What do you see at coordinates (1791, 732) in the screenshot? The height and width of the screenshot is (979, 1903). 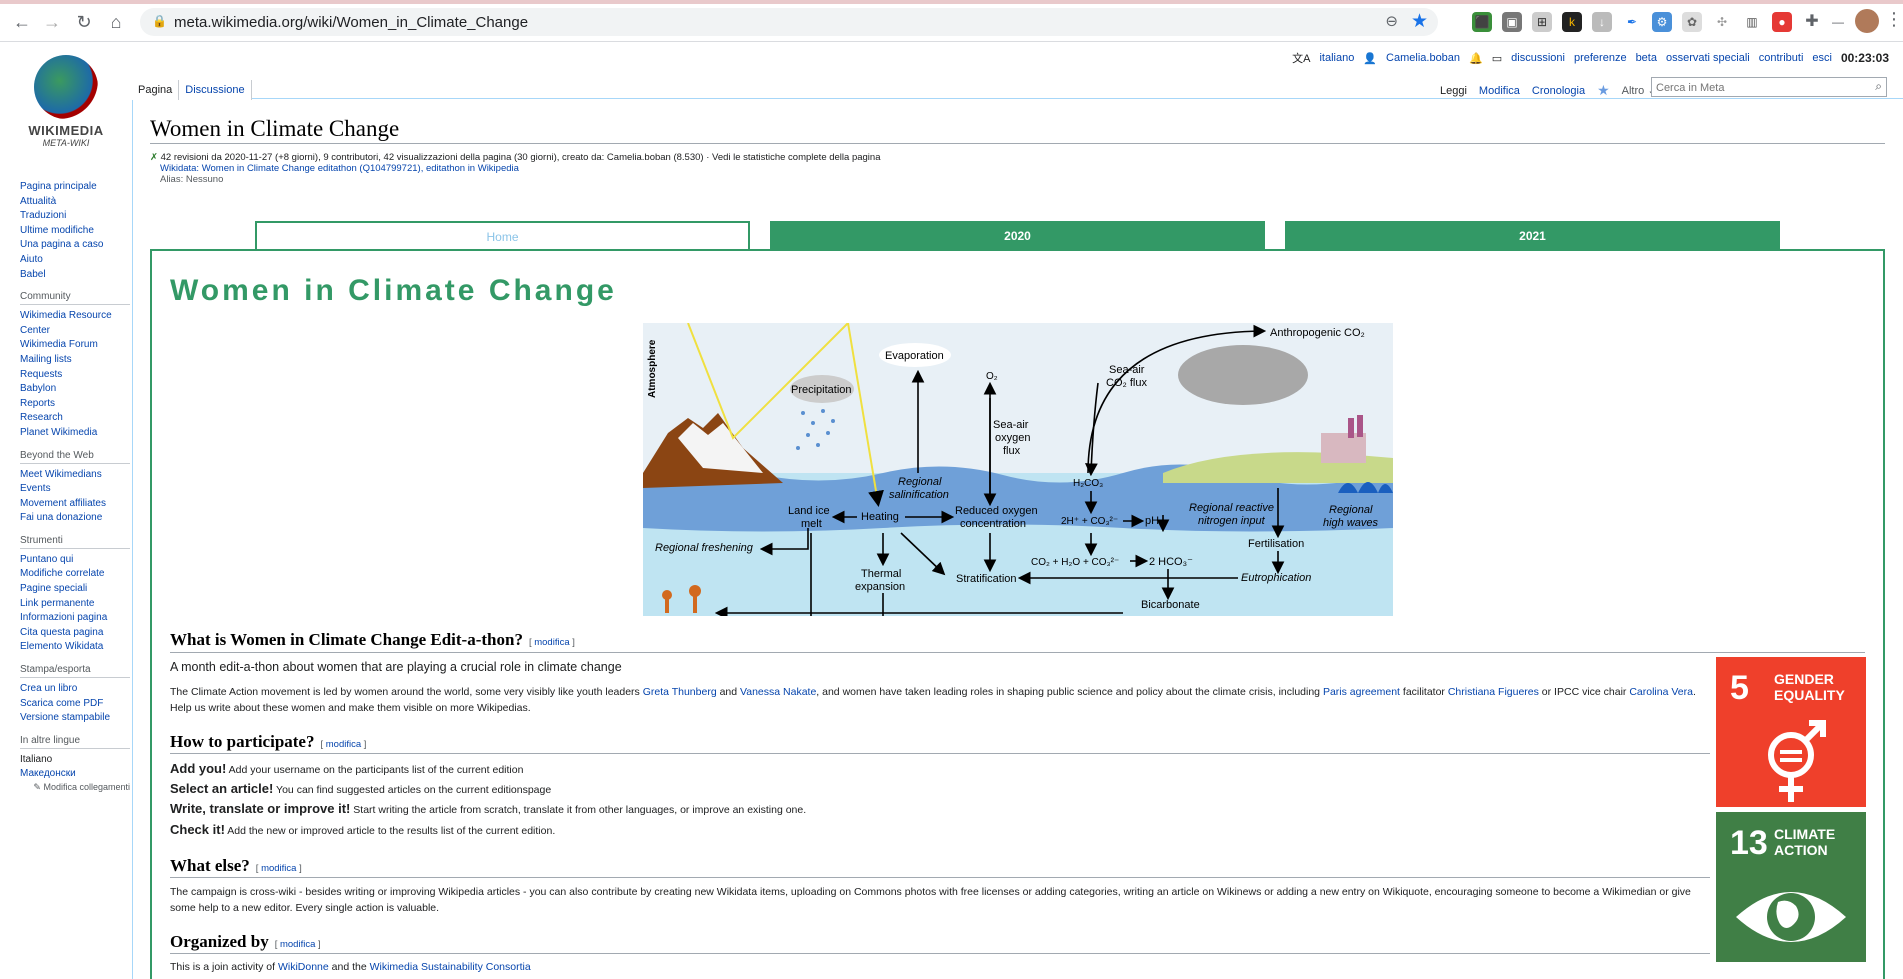 I see `sdg-5-tile: 5 GENDER EQUALITY` at bounding box center [1791, 732].